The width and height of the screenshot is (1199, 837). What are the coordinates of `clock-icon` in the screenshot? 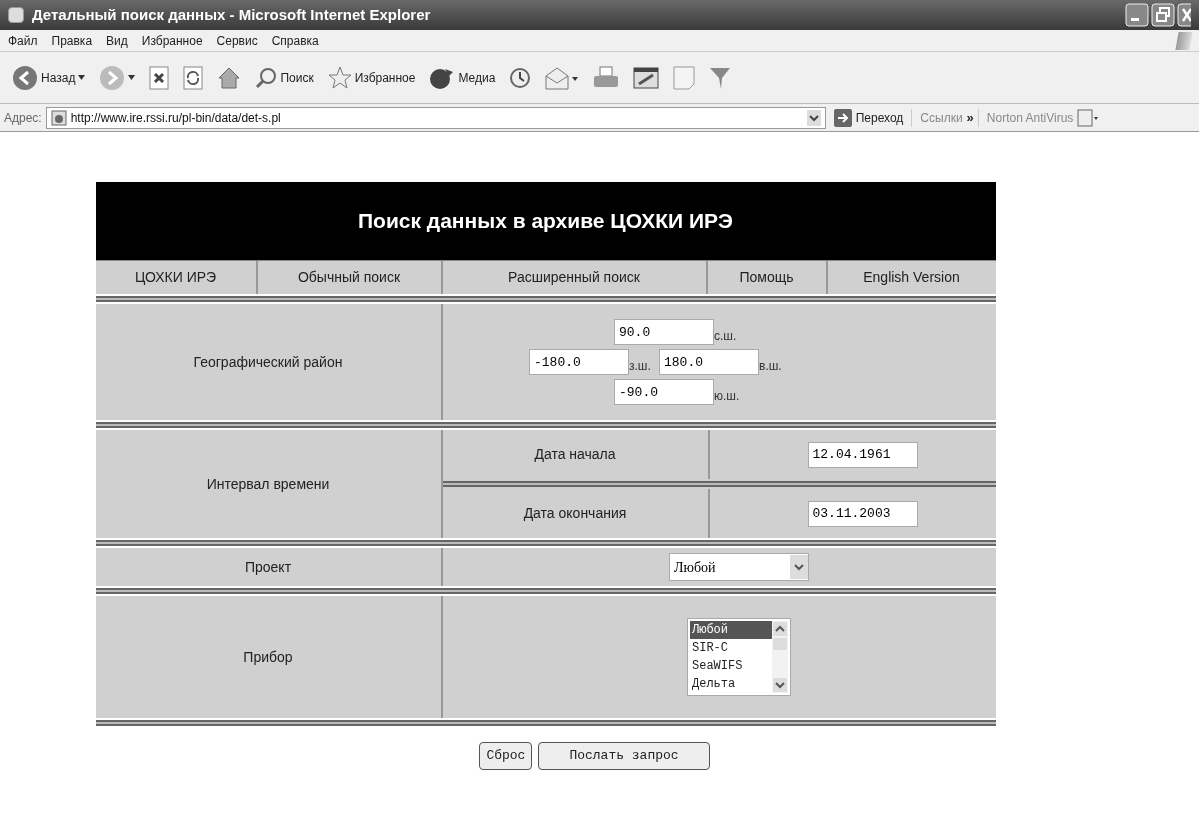 It's located at (520, 77).